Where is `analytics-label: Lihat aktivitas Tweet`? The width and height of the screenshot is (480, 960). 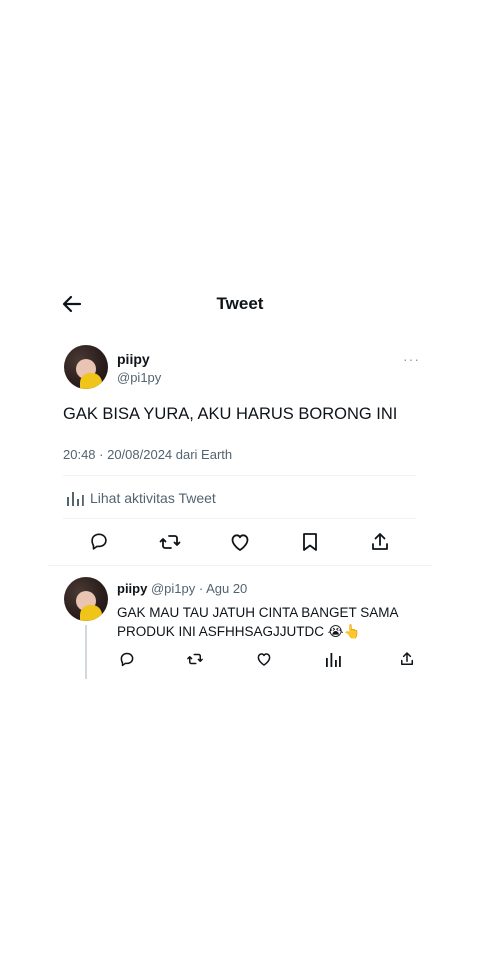
analytics-label: Lihat aktivitas Tweet is located at coordinates (153, 498).